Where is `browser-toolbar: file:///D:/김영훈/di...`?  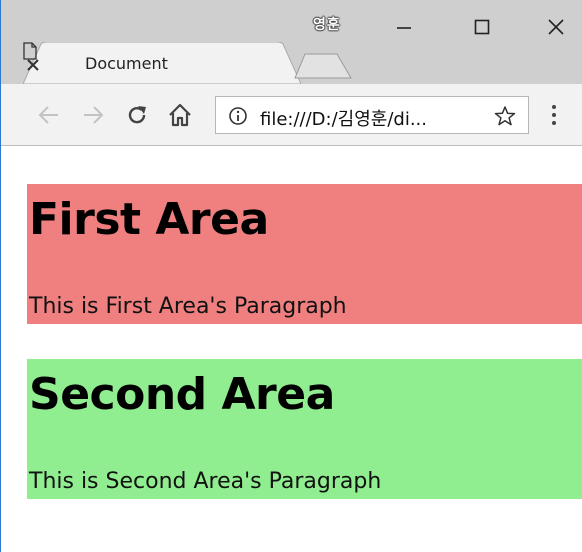 browser-toolbar: file:///D:/김영훈/di... is located at coordinates (291, 115).